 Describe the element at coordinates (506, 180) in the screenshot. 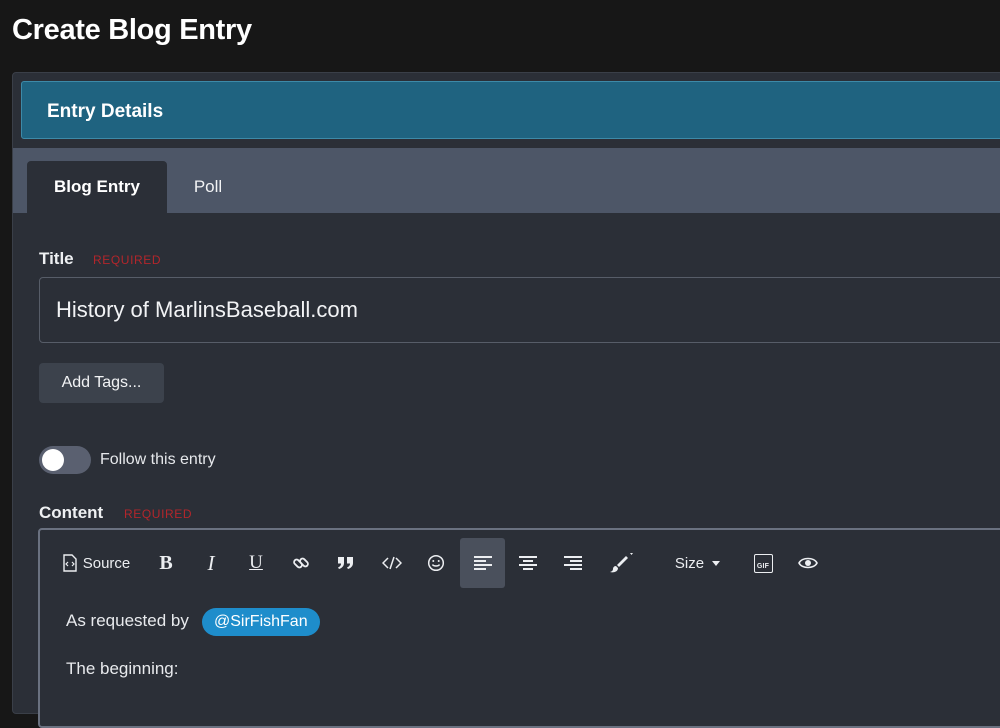

I see `tab-strip: Blog Entry Poll` at that location.